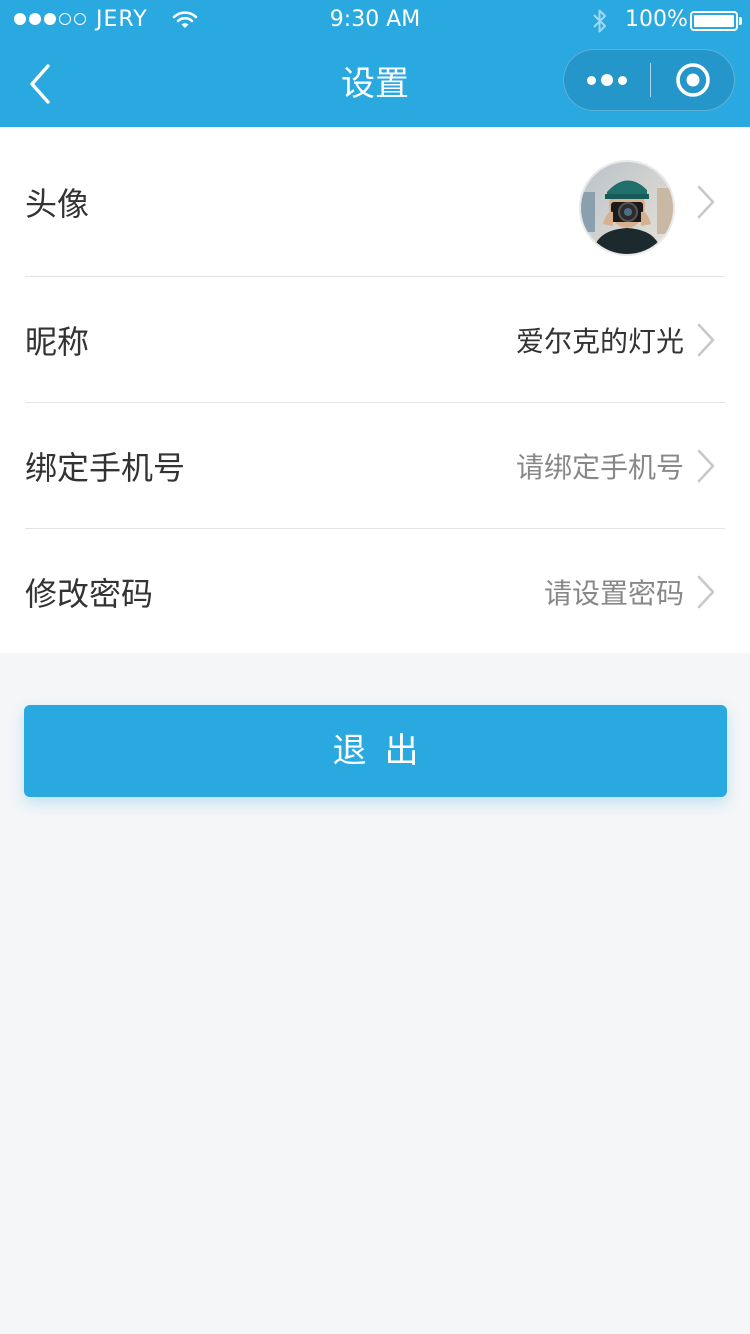  What do you see at coordinates (693, 80) in the screenshot?
I see `target-close-icon` at bounding box center [693, 80].